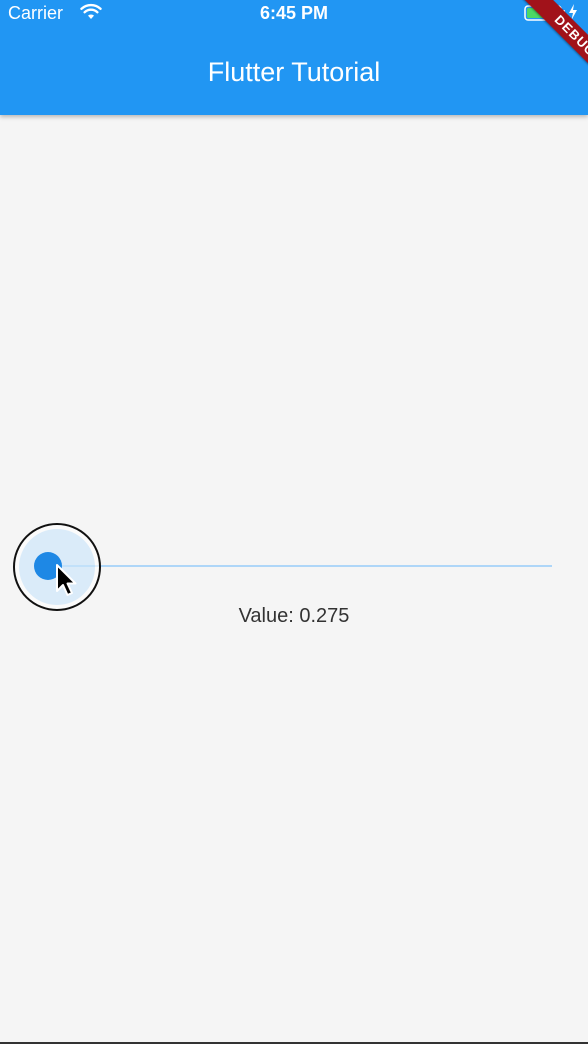 This screenshot has width=588, height=1044. I want to click on status-time: 6:45 PM, so click(294, 13).